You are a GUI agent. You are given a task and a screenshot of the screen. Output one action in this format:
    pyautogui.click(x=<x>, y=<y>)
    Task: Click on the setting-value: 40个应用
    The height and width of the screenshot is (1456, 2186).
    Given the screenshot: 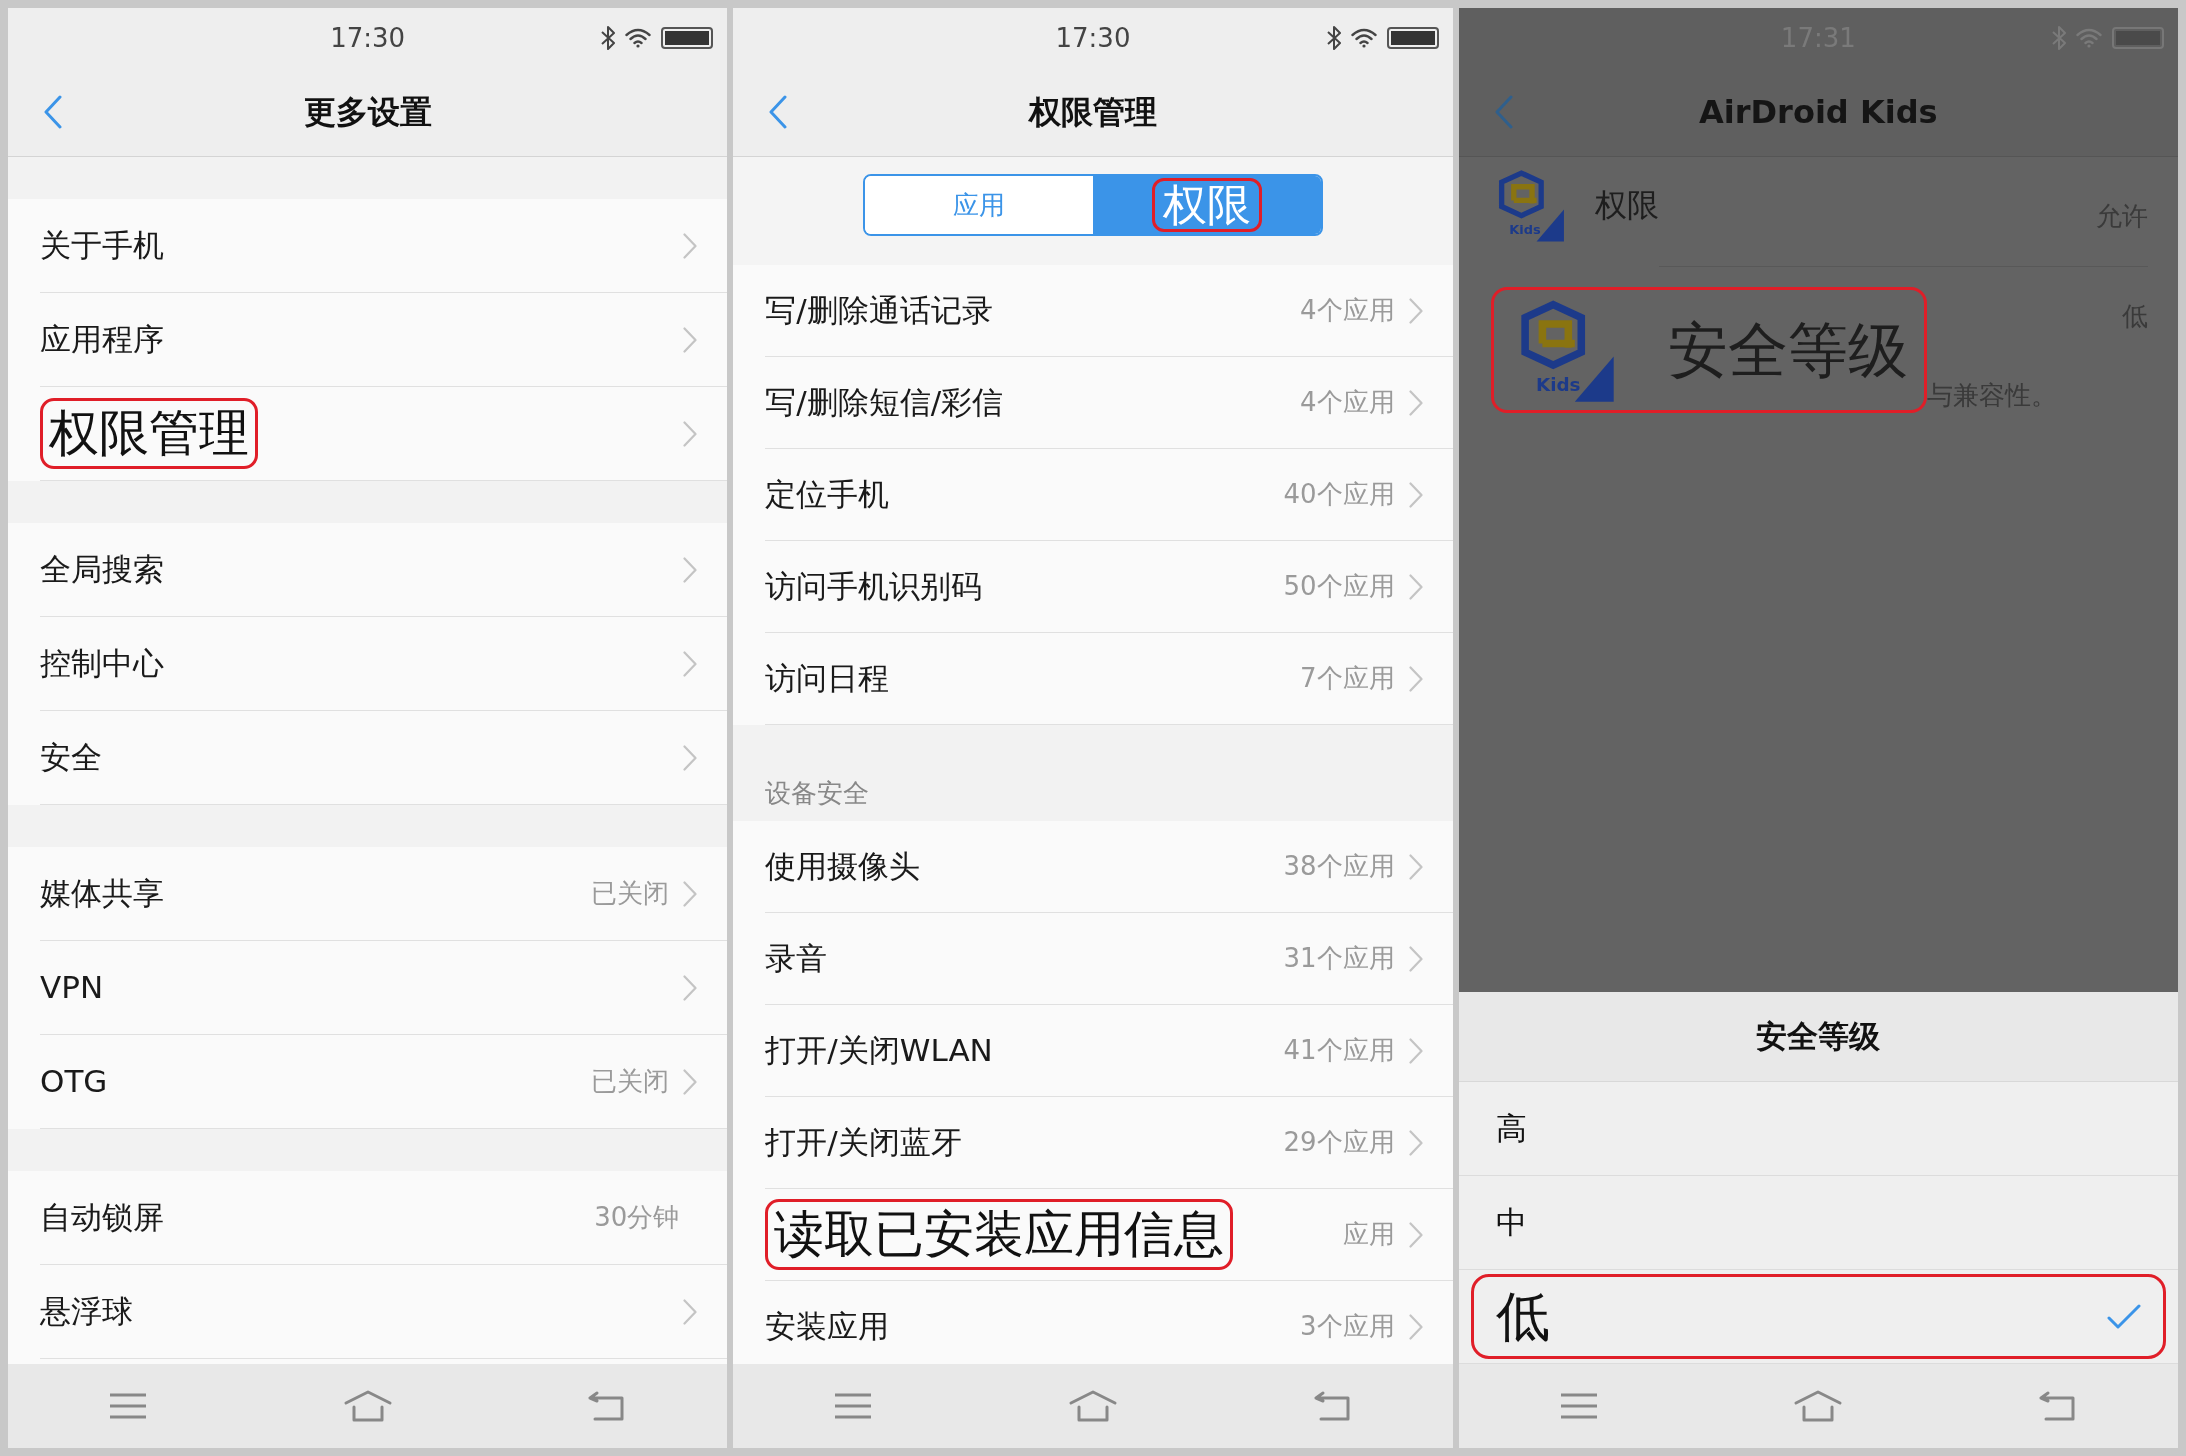 What is the action you would take?
    pyautogui.click(x=1339, y=494)
    